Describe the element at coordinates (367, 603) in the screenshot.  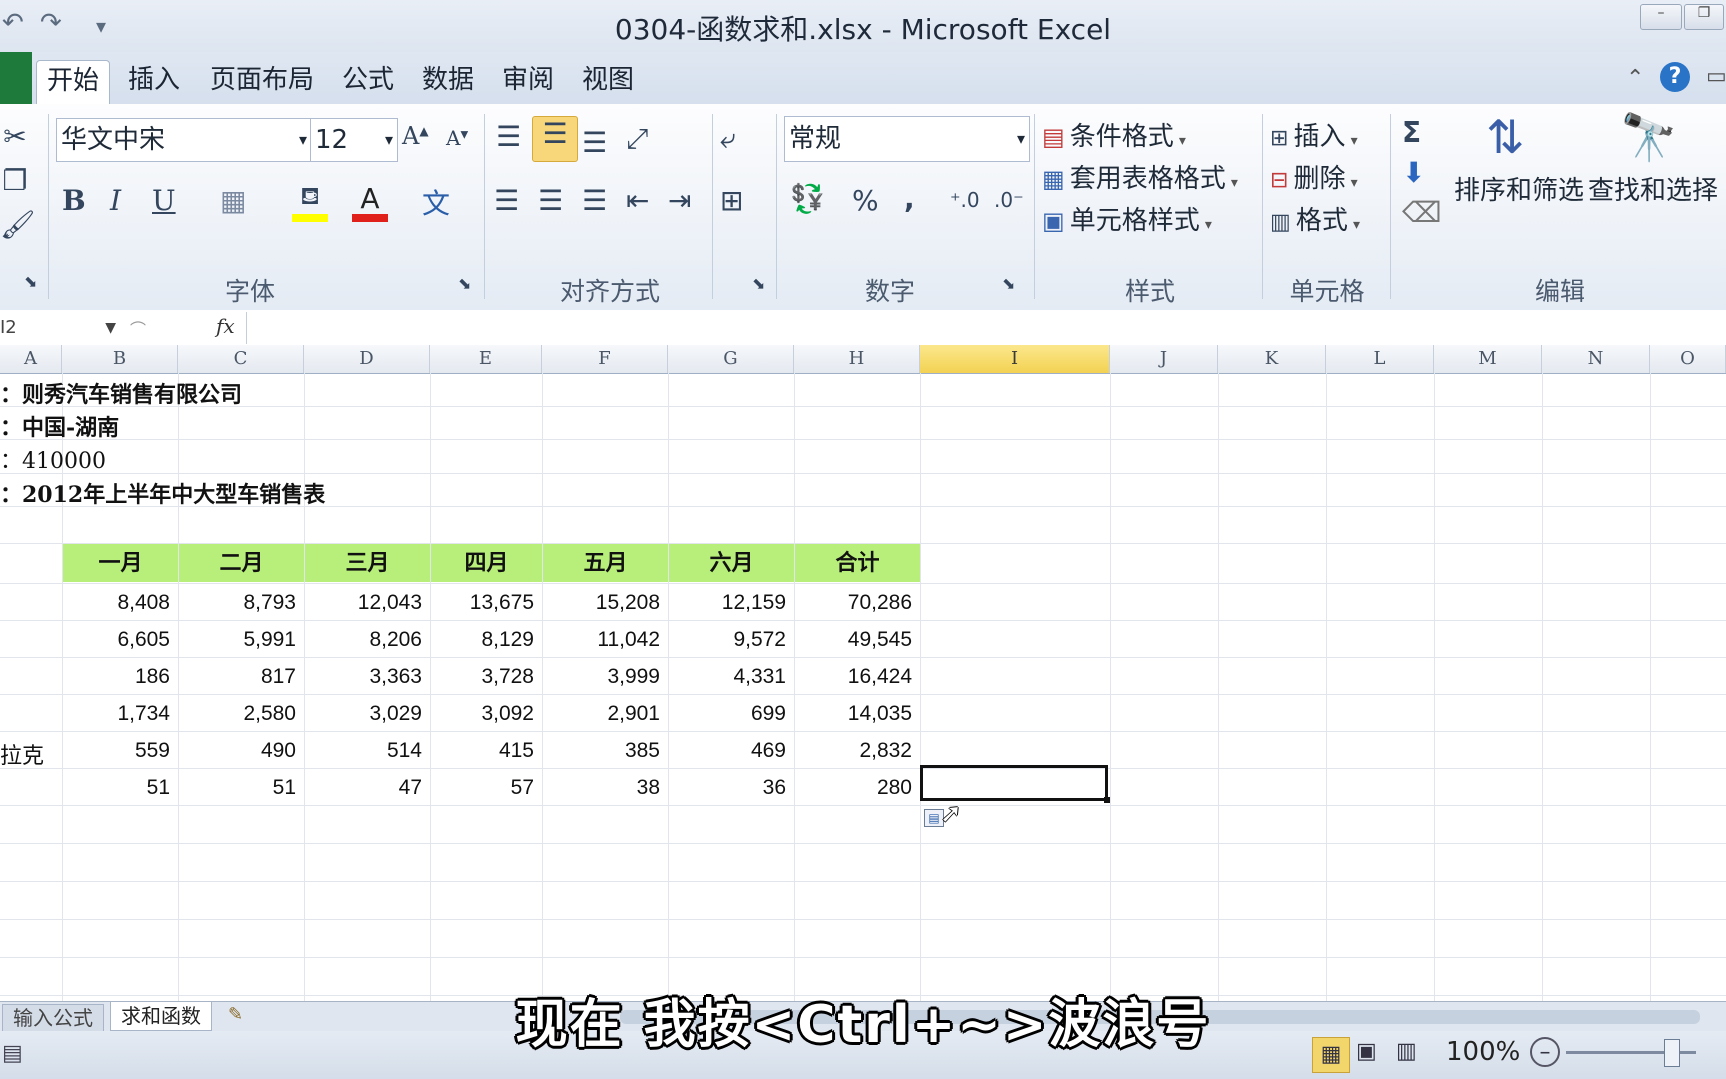
I see `table-cell: 12,043` at that location.